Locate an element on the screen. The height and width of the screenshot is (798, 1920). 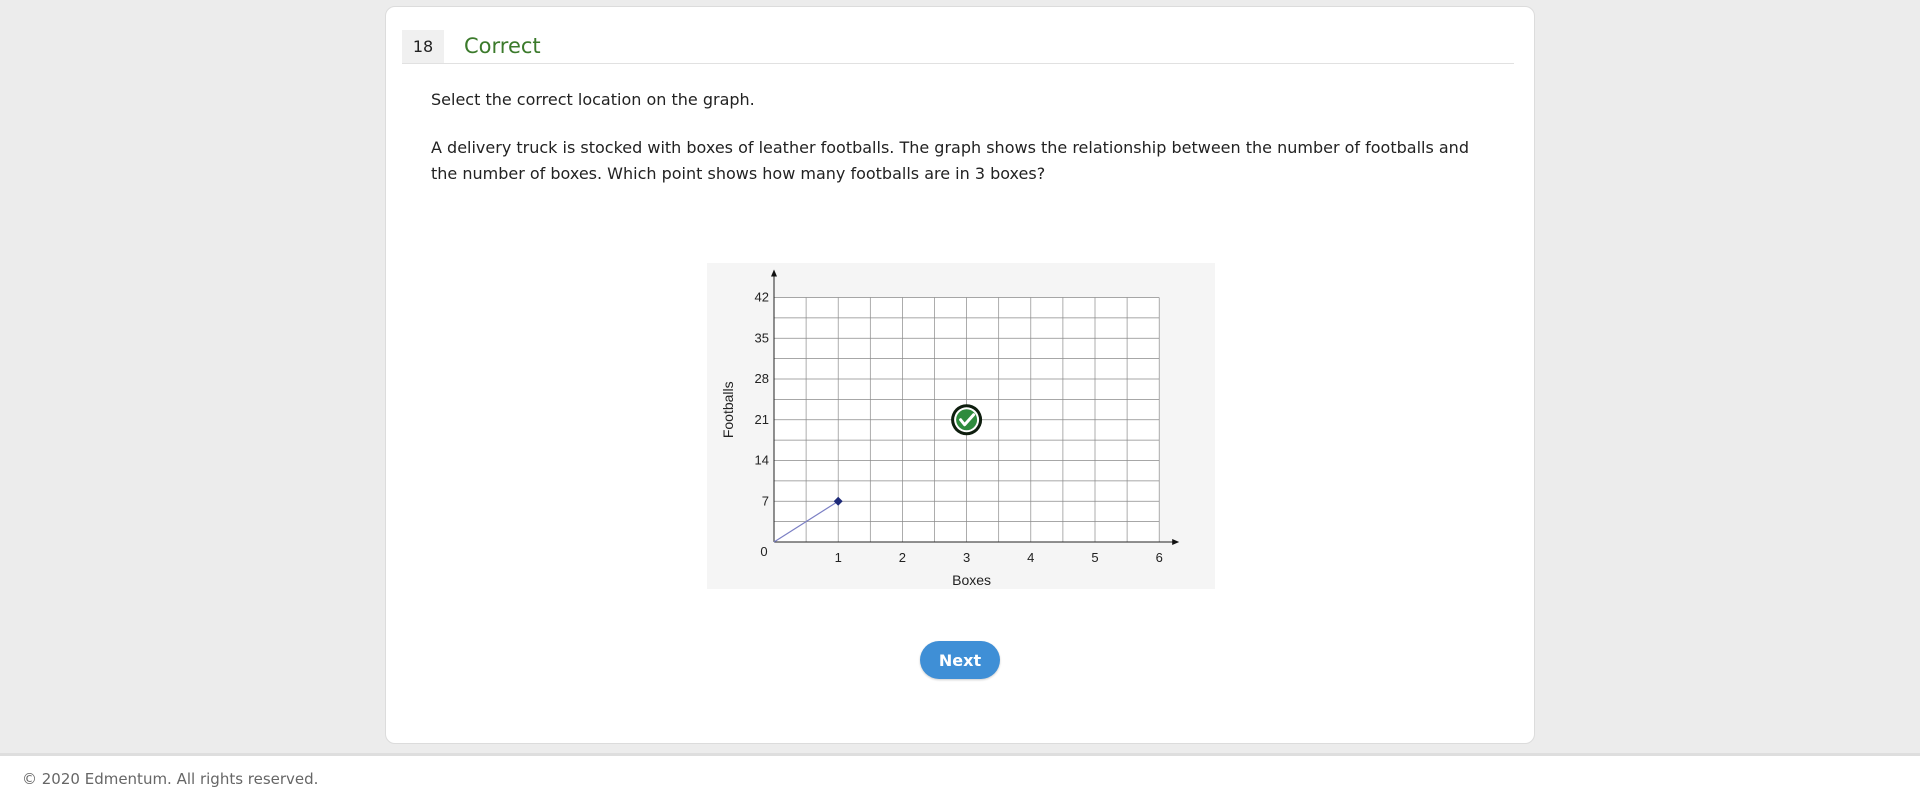
x-tick-label: 5 is located at coordinates (1094, 557).